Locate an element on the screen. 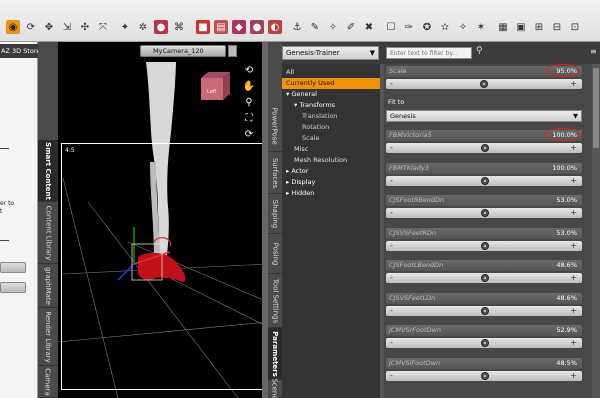 The height and width of the screenshot is (398, 600). filter-input is located at coordinates (429, 53).